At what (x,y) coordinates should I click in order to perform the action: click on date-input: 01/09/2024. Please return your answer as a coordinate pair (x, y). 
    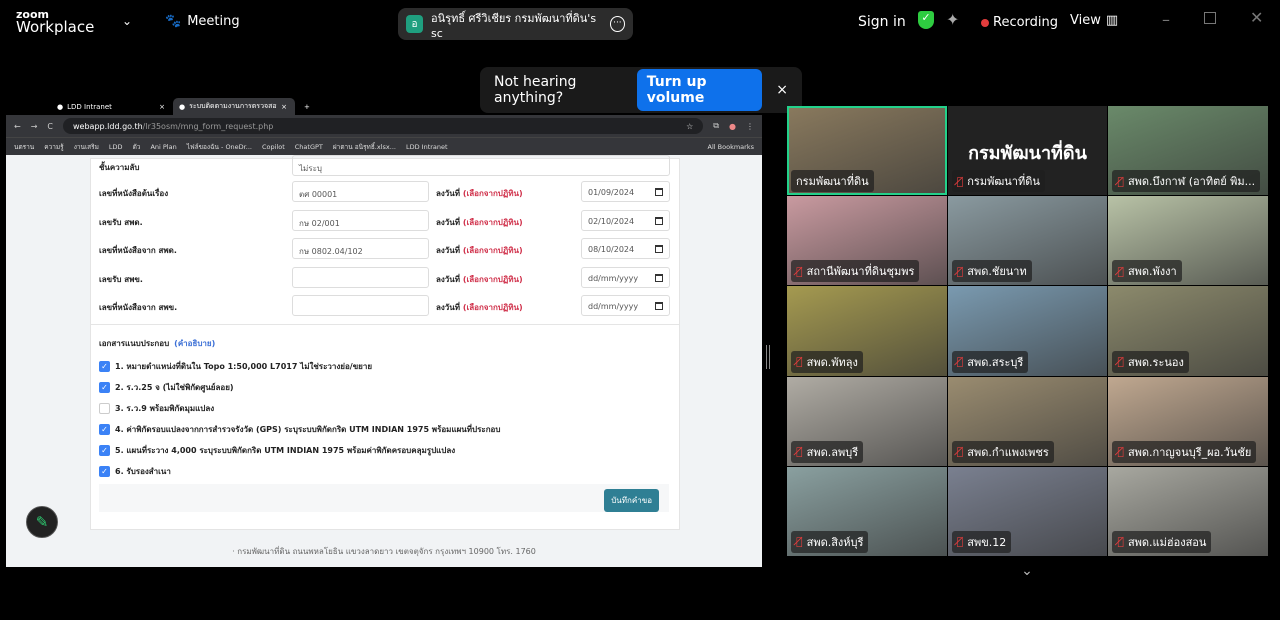
    Looking at the image, I should click on (625, 191).